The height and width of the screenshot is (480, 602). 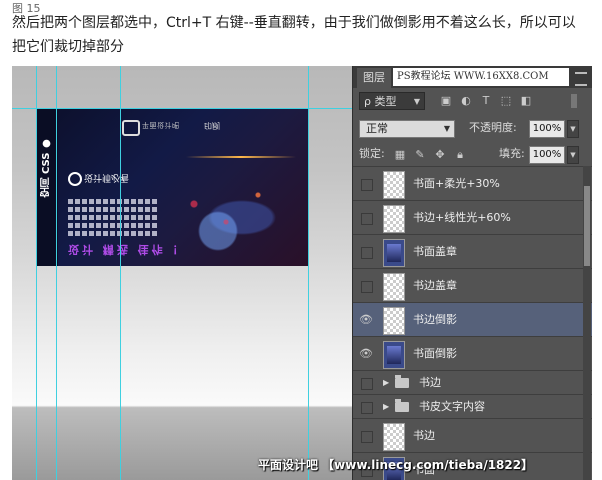 I want to click on layer-row: 书边, so click(x=472, y=435).